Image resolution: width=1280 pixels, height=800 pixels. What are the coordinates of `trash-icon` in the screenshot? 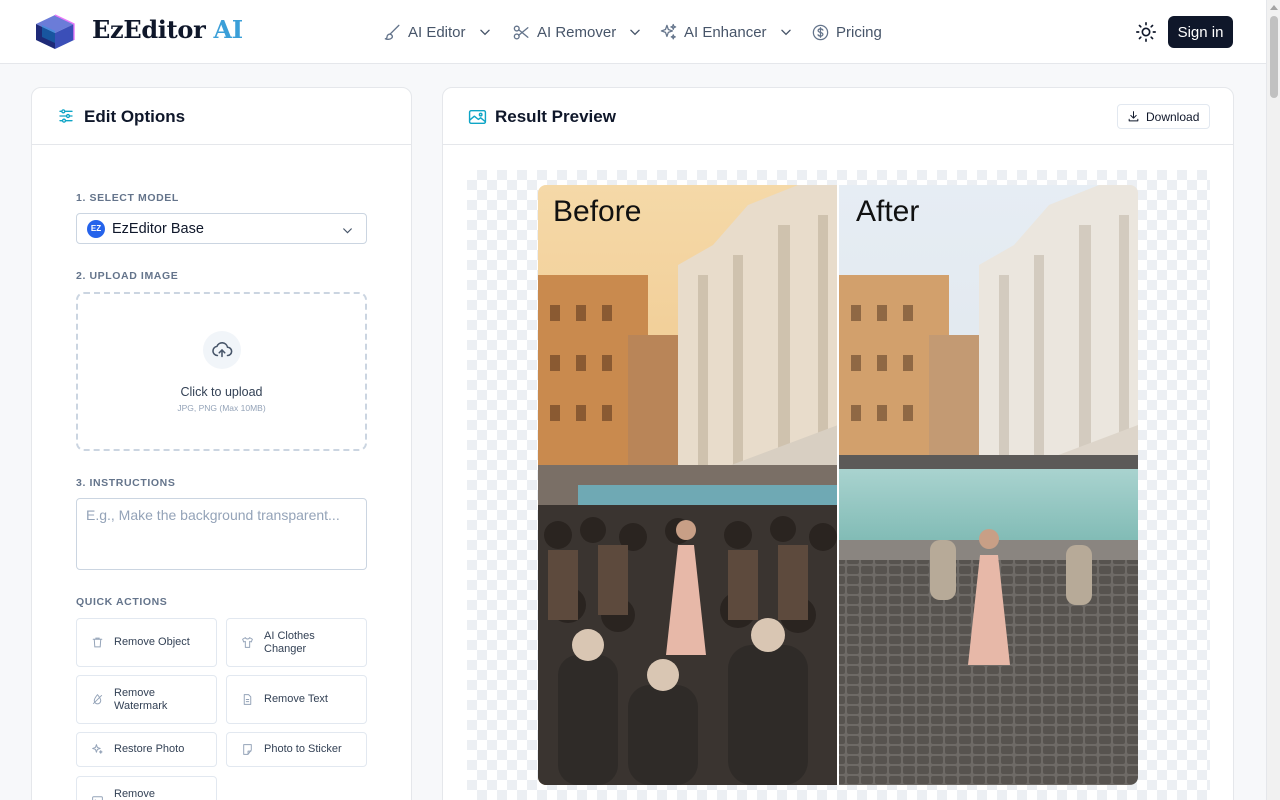 It's located at (97, 642).